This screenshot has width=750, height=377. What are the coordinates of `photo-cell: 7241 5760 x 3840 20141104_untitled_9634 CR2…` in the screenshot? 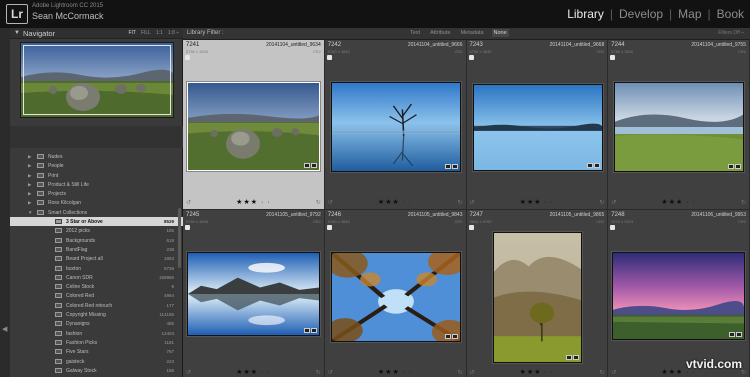 It's located at (254, 125).